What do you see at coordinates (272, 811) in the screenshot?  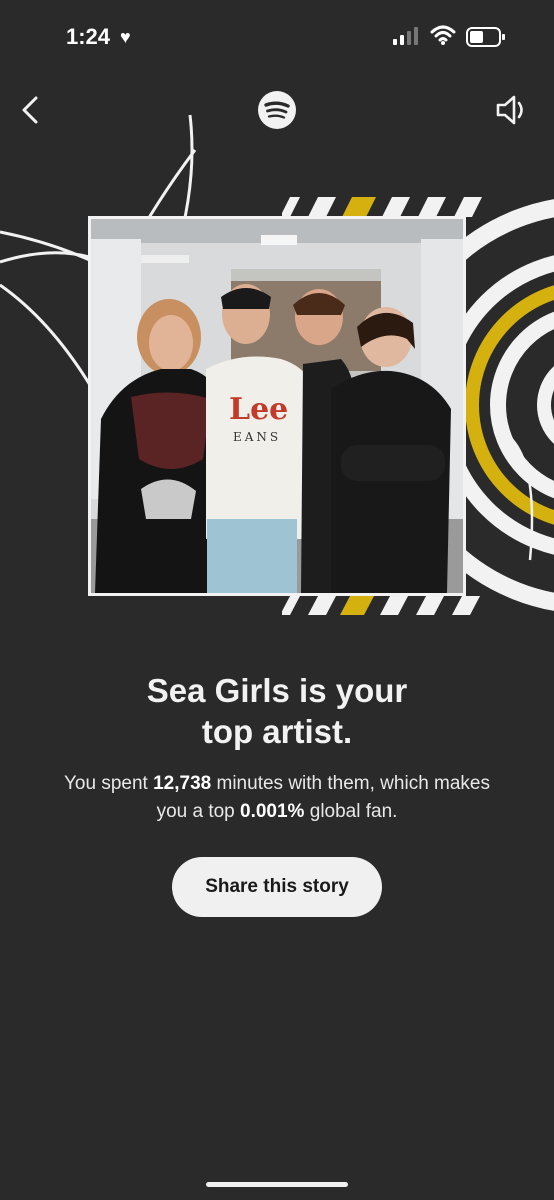 I see `percent-value: 0.001%` at bounding box center [272, 811].